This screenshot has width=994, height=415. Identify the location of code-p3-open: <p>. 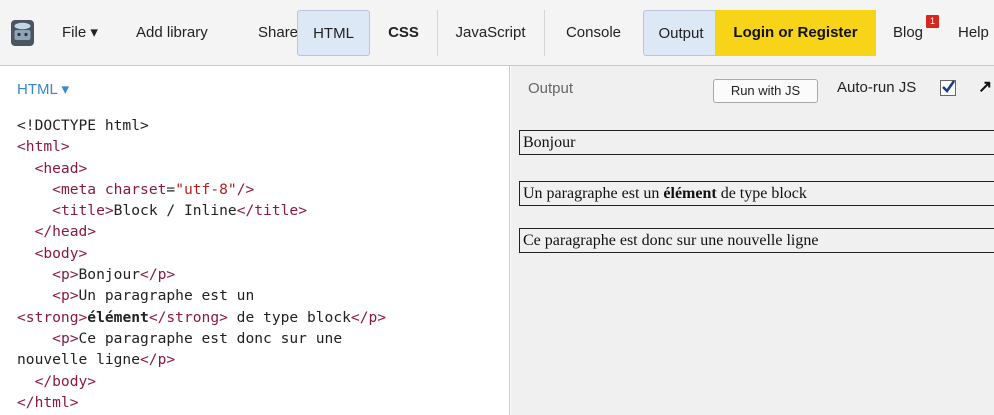
(65, 338).